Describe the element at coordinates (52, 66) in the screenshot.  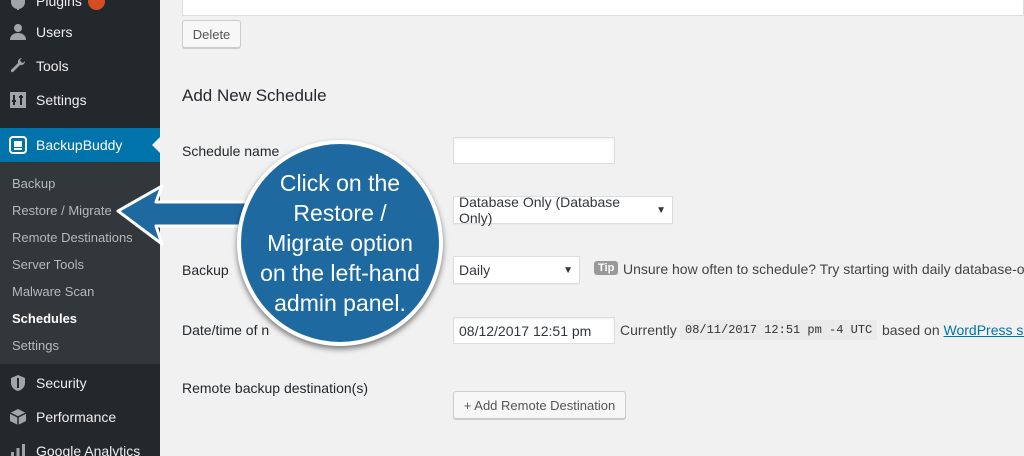
I see `sidebar-item-label: Tools` at that location.